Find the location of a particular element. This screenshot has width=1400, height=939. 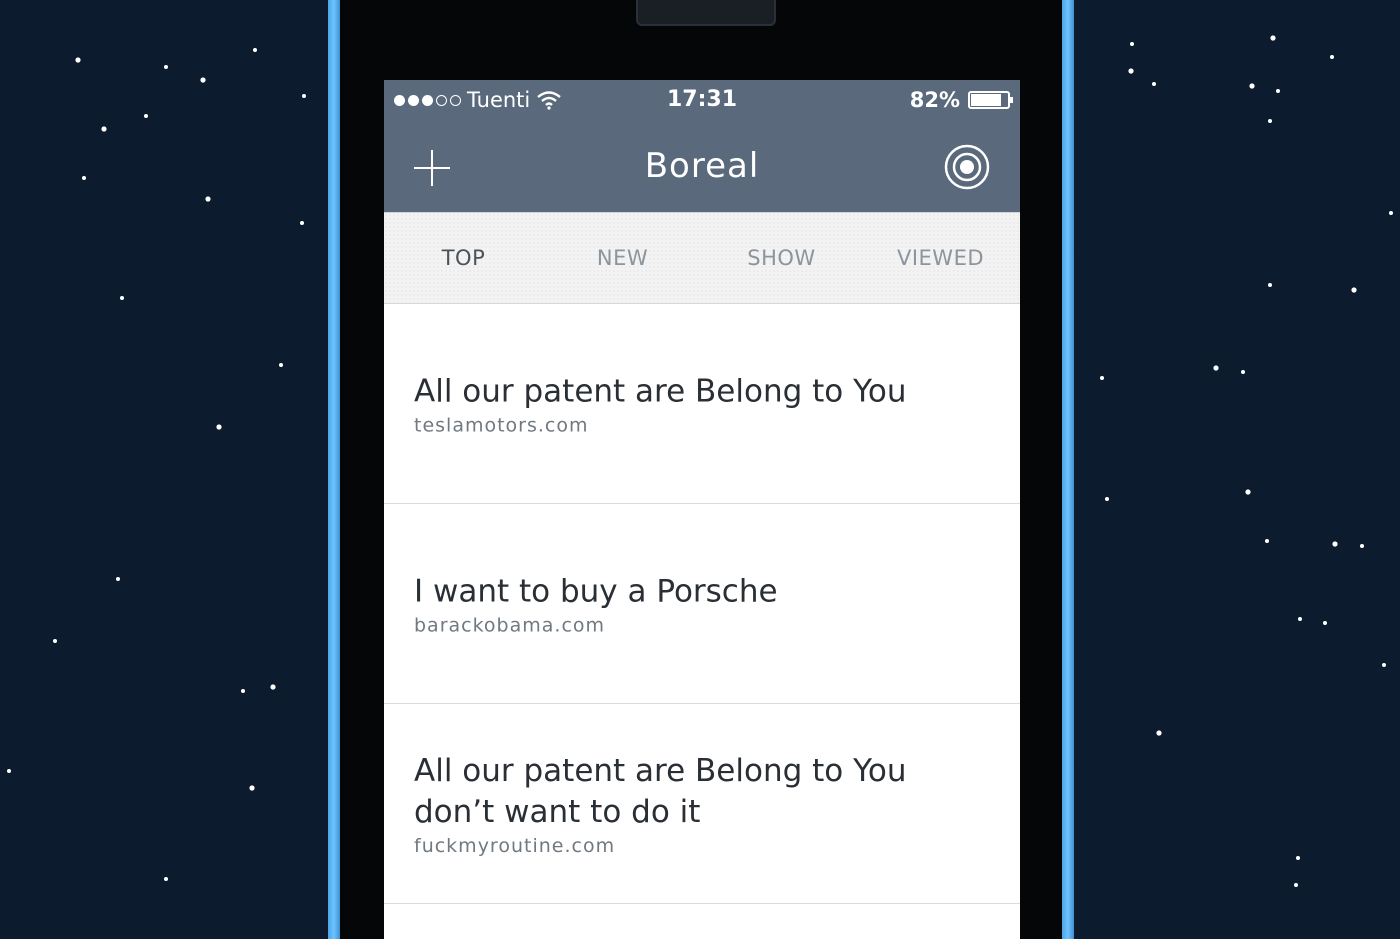

tab-top: TOP is located at coordinates (463, 258).